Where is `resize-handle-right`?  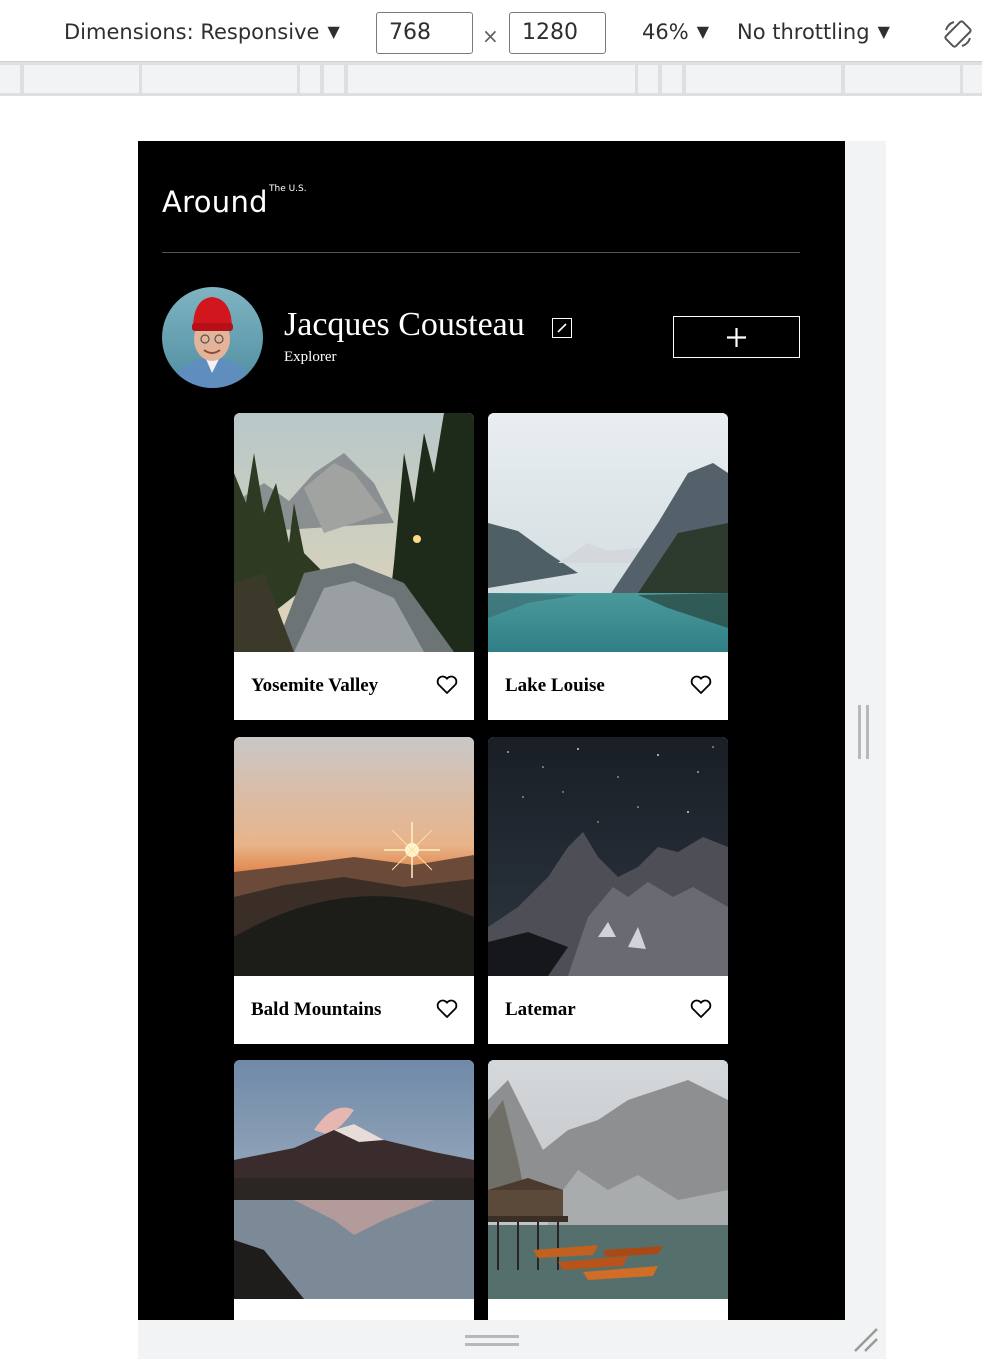
resize-handle-right is located at coordinates (864, 732).